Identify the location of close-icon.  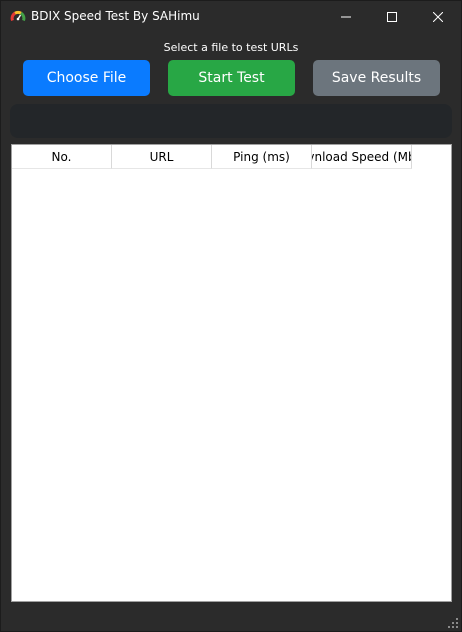
(438, 16).